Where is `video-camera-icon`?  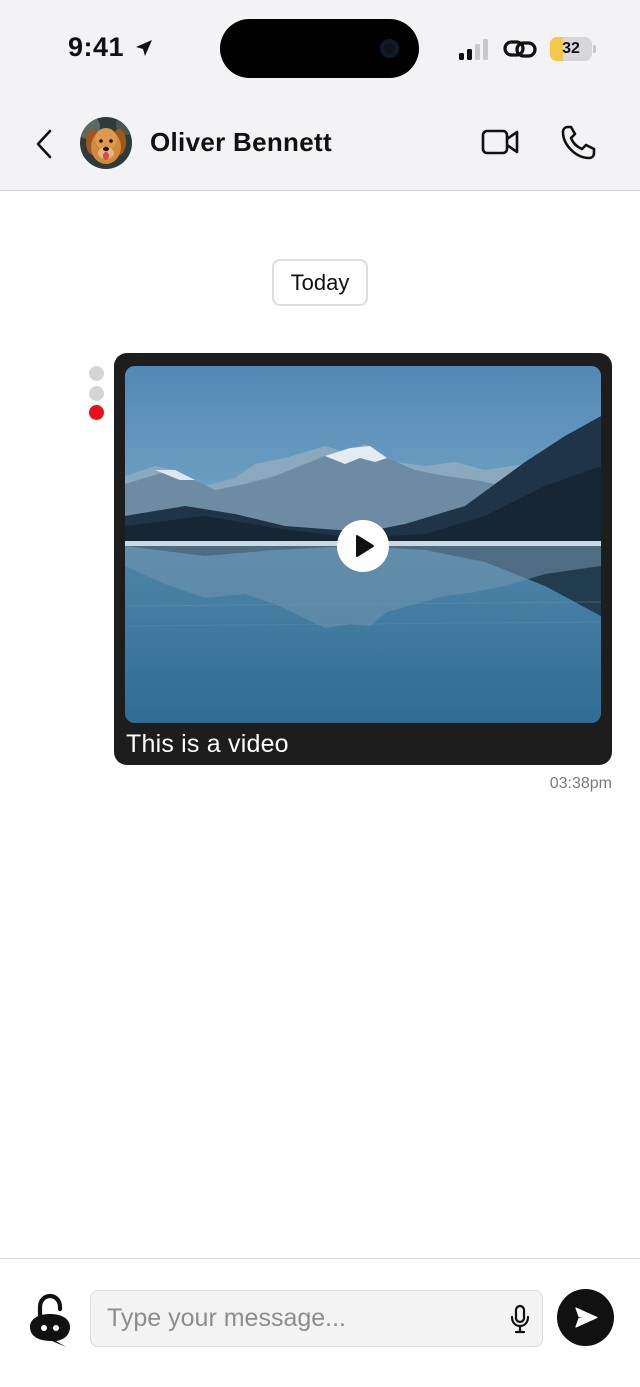 video-camera-icon is located at coordinates (500, 142).